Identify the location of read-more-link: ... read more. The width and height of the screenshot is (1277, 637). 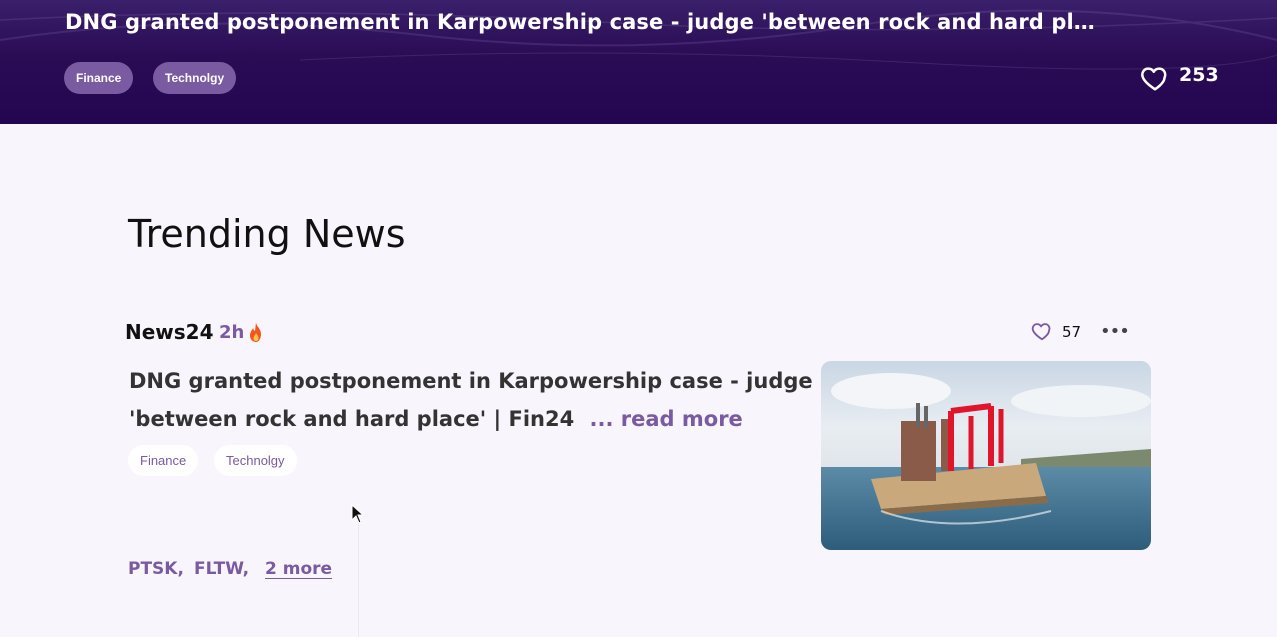
(666, 419).